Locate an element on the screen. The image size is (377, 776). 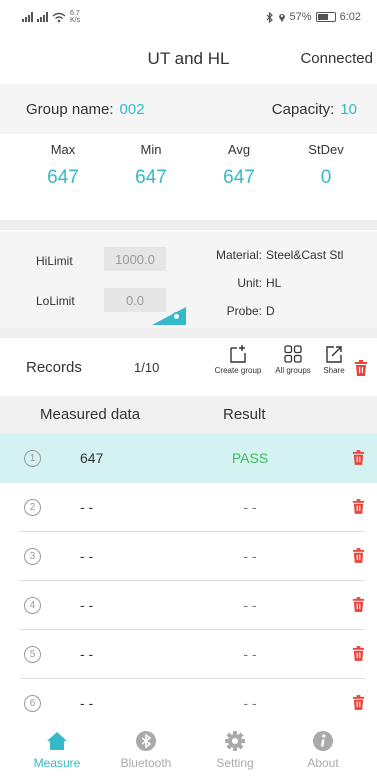
table-row: 5 - - - - is located at coordinates (188, 654).